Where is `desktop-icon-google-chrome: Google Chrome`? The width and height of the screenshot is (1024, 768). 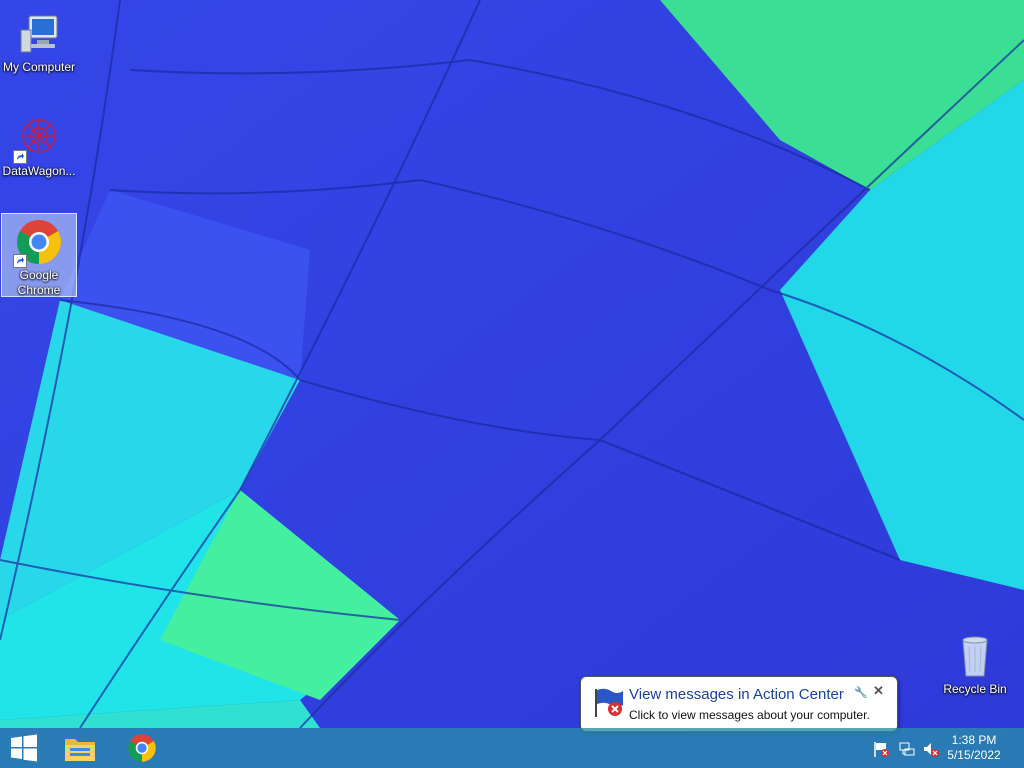
desktop-icon-google-chrome: Google Chrome is located at coordinates (39, 255).